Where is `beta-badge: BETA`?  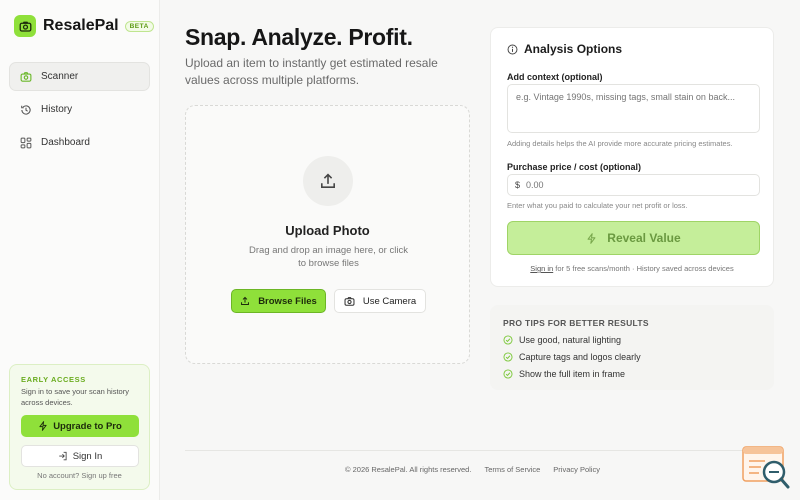
beta-badge: BETA is located at coordinates (139, 26).